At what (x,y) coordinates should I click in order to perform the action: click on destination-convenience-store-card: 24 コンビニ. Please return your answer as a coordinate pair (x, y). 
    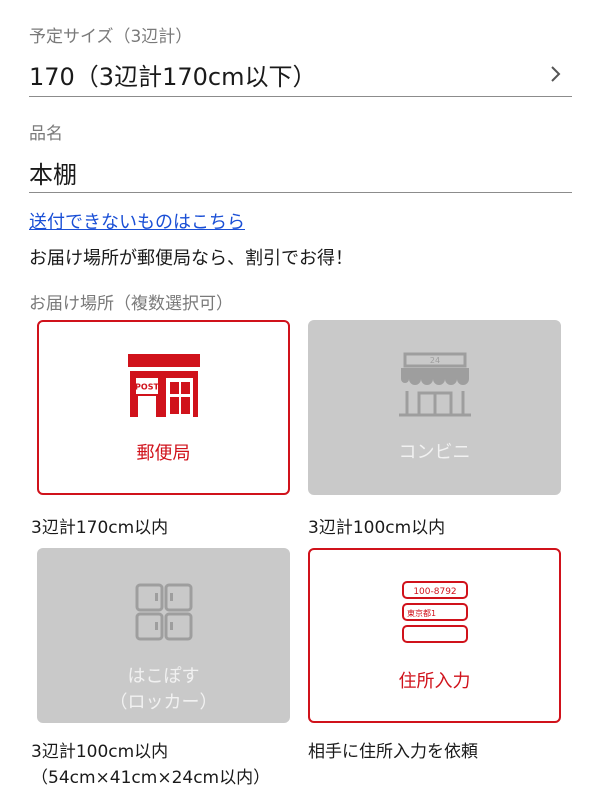
    Looking at the image, I should click on (434, 407).